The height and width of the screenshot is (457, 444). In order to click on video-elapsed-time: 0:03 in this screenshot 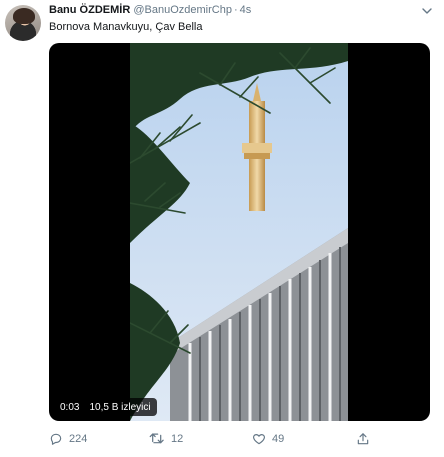, I will do `click(70, 407)`.